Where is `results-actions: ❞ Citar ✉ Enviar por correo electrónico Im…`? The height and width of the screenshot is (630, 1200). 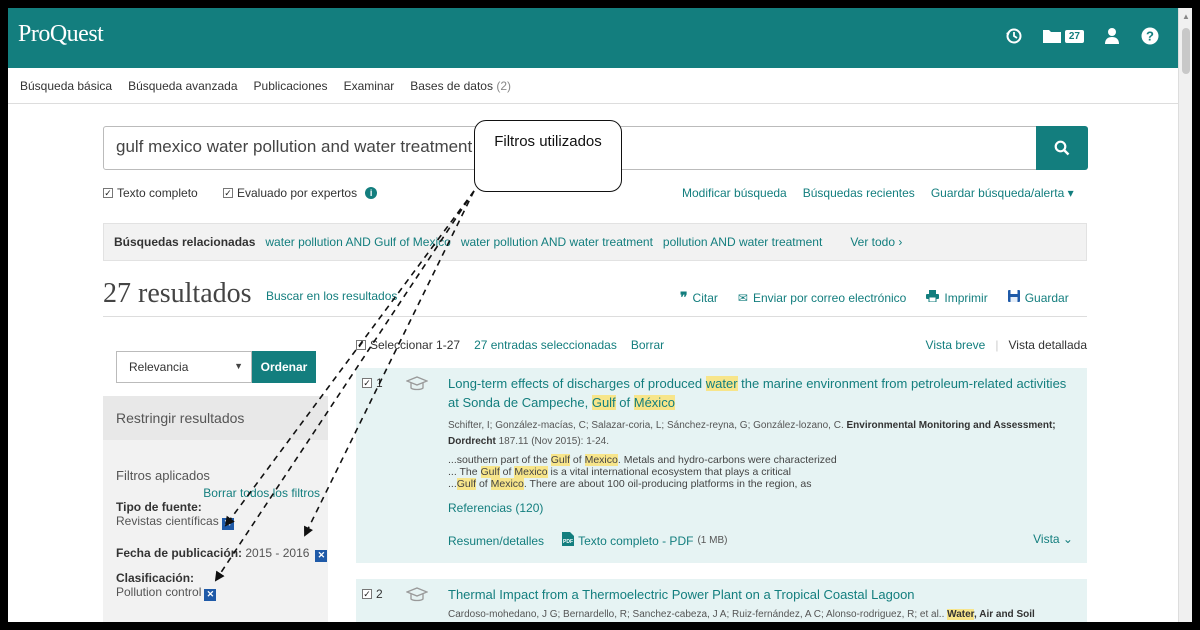 results-actions: ❞ Citar ✉ Enviar por correo electrónico Im… is located at coordinates (874, 297).